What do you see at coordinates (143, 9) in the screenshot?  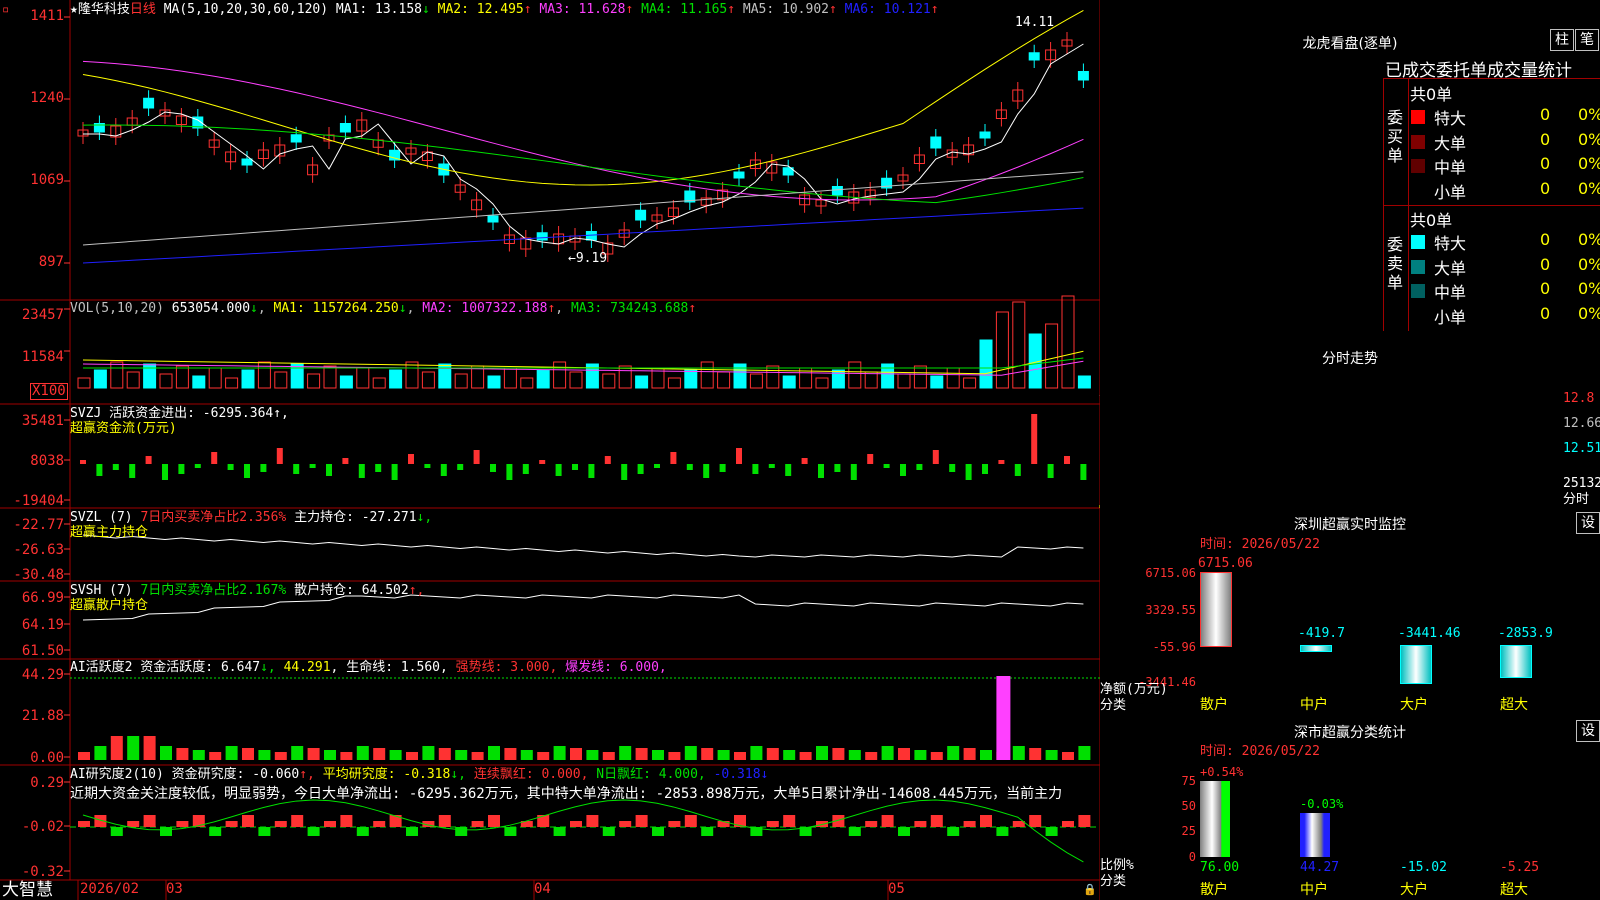 I see `period-label: 日线` at bounding box center [143, 9].